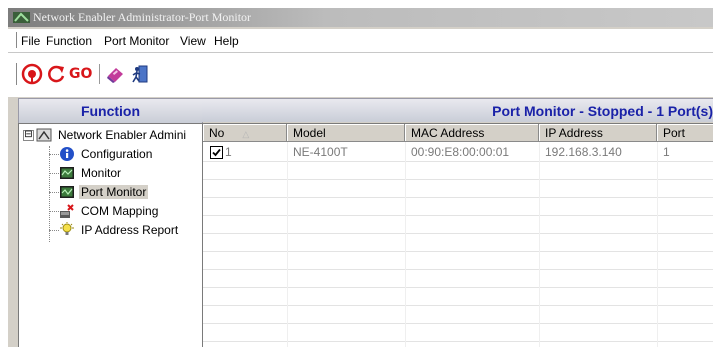 This screenshot has height=347, width=713. I want to click on broadcast-search-icon, so click(32, 74).